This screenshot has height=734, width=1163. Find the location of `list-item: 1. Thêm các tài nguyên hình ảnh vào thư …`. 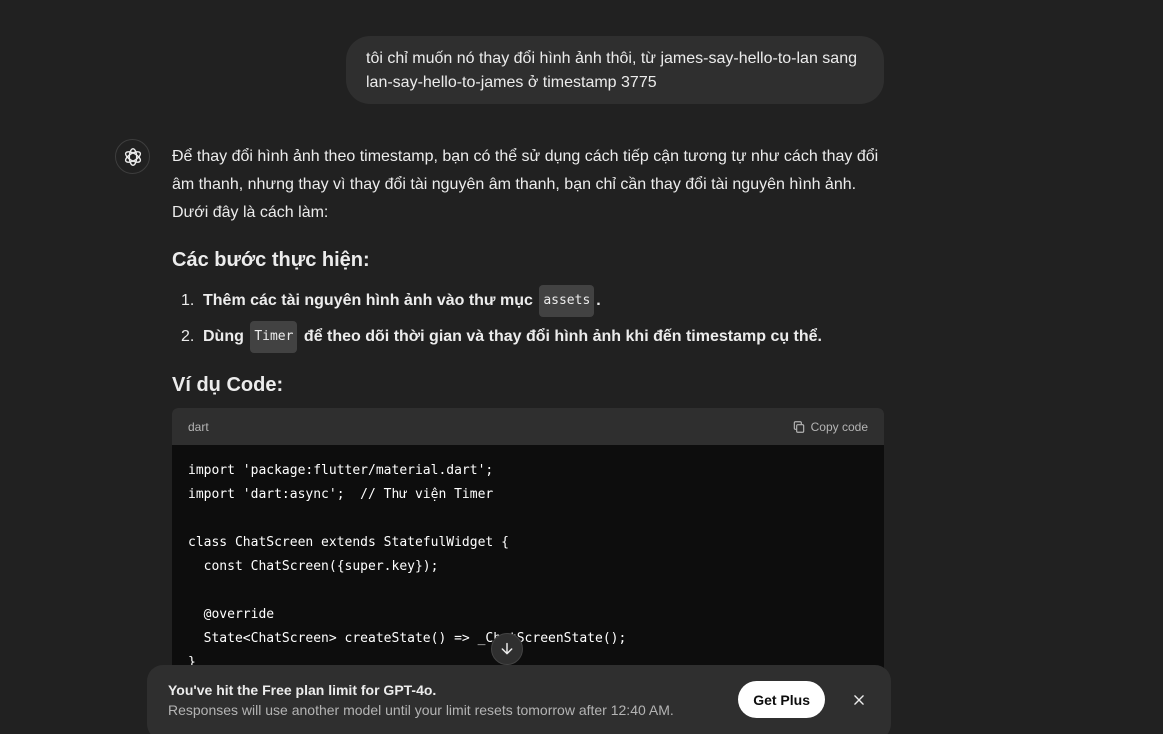

list-item: 1. Thêm các tài nguyên hình ảnh vào thư … is located at coordinates (497, 301).